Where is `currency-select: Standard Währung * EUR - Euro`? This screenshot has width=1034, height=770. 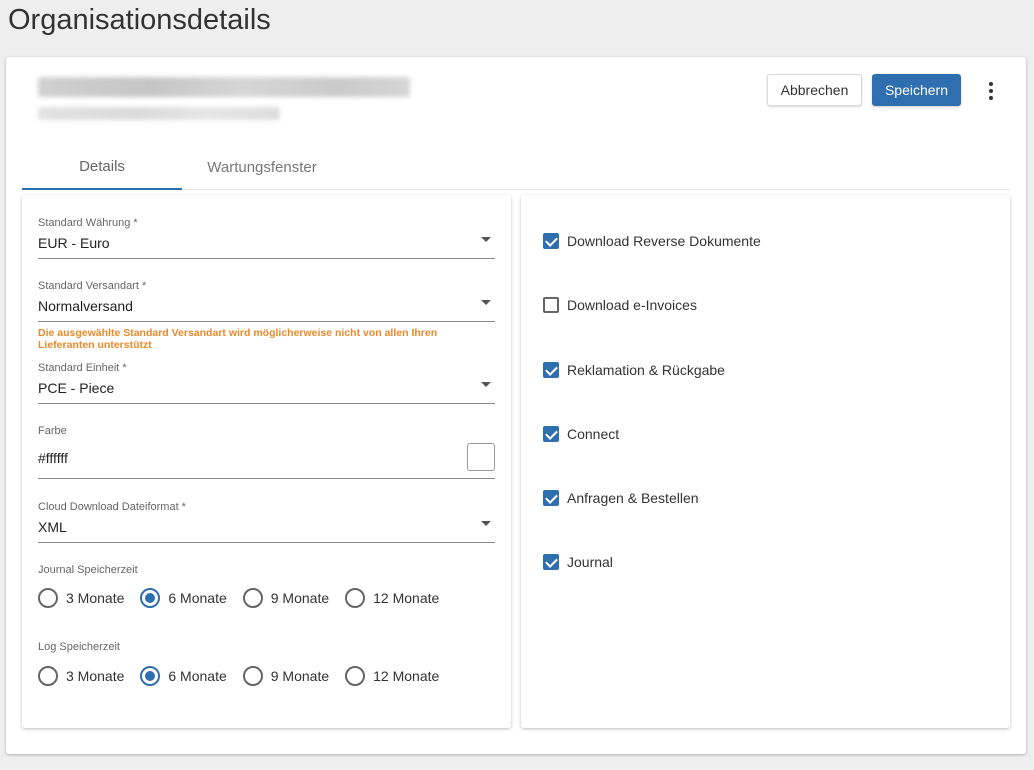
currency-select: Standard Währung * EUR - Euro is located at coordinates (266, 237).